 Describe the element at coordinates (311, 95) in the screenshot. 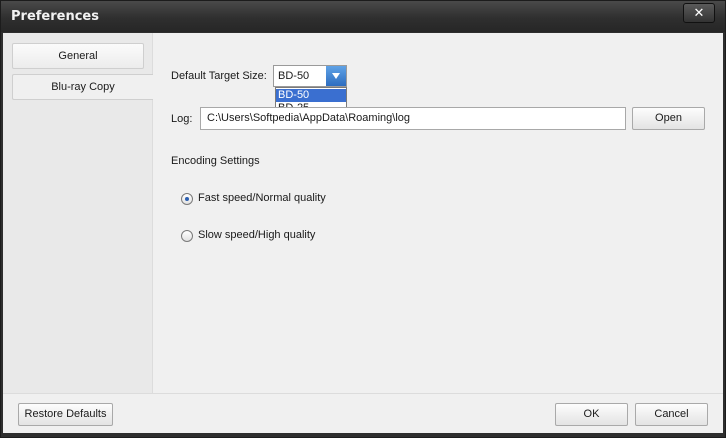

I see `dropdown-option-bd50: BD-50` at that location.